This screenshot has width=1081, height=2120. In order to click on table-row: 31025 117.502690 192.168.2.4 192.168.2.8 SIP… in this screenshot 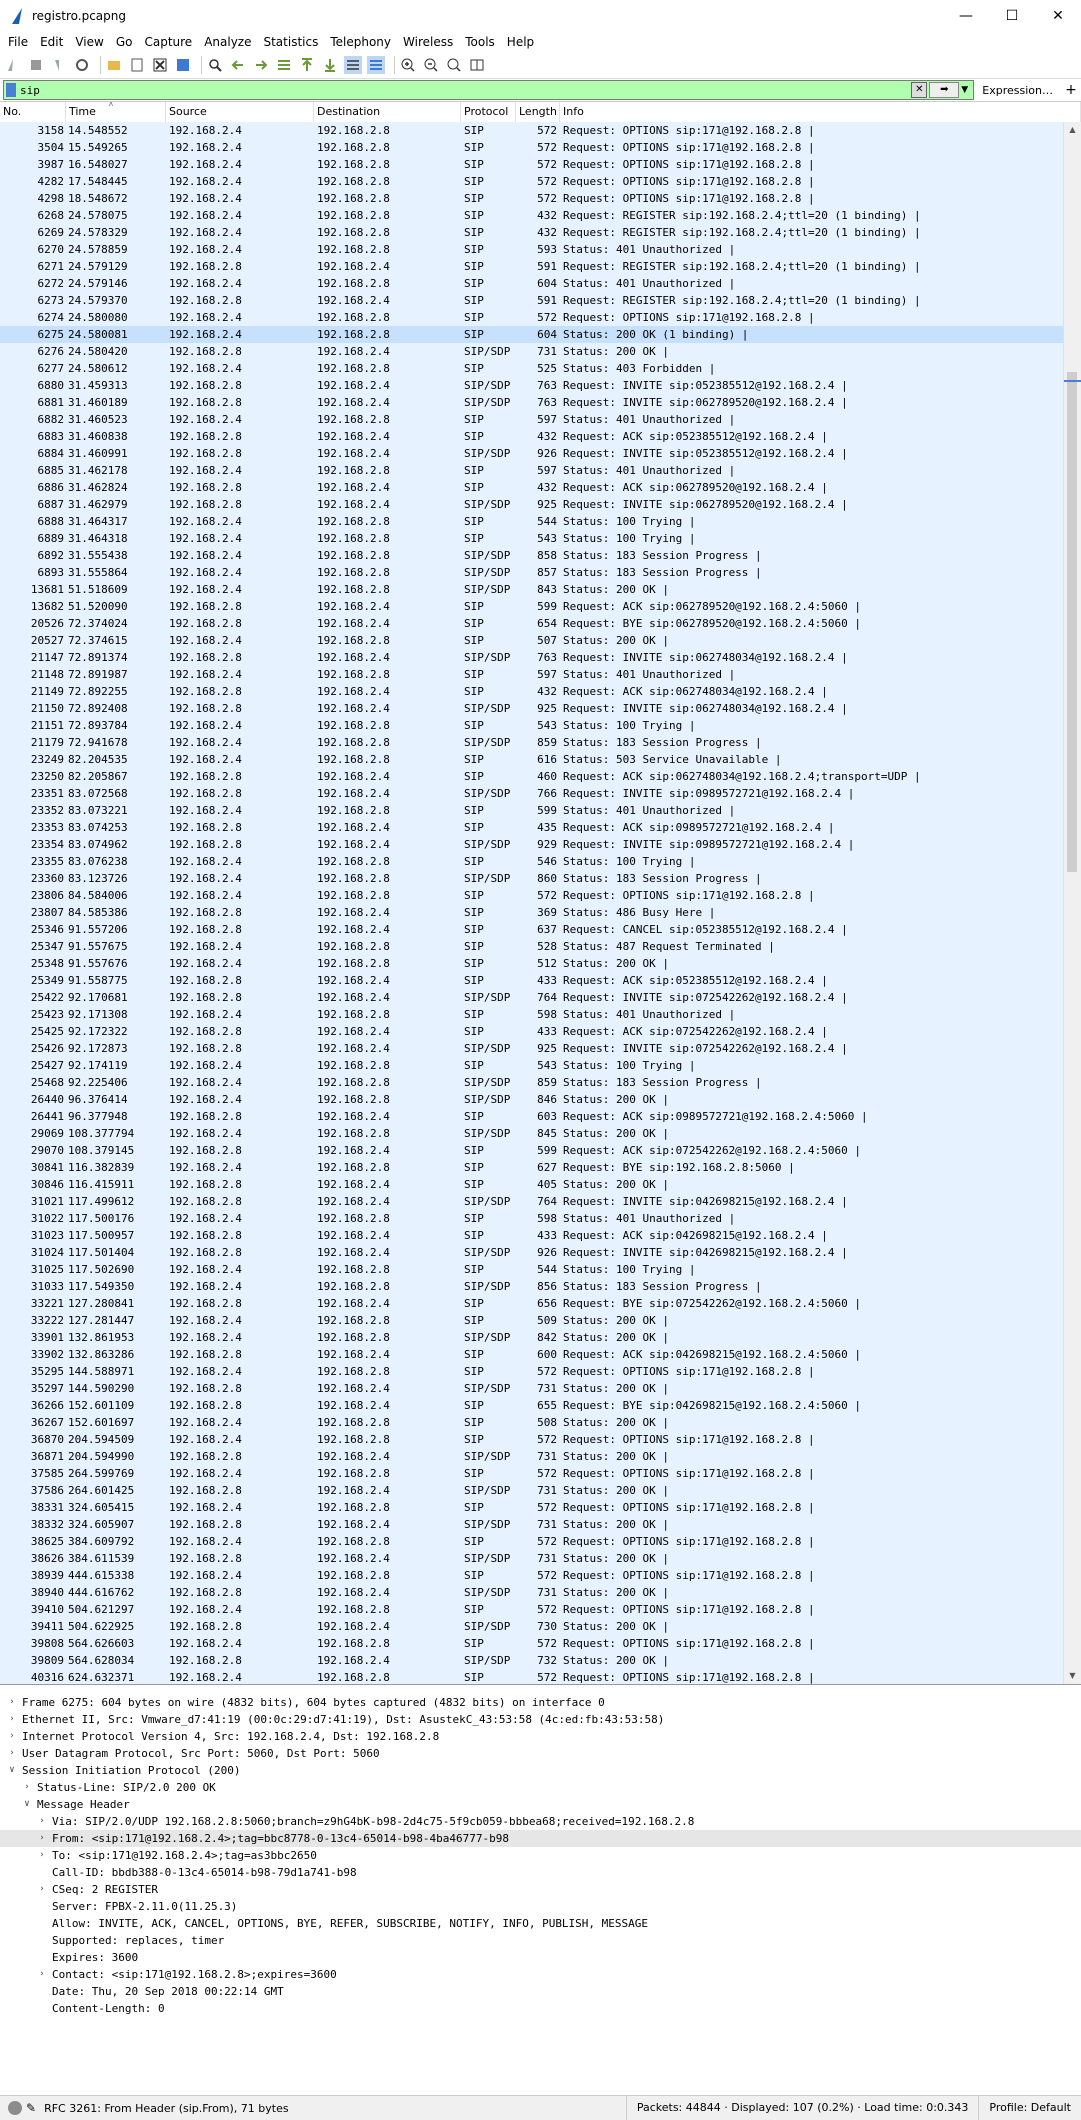, I will do `click(532, 1269)`.